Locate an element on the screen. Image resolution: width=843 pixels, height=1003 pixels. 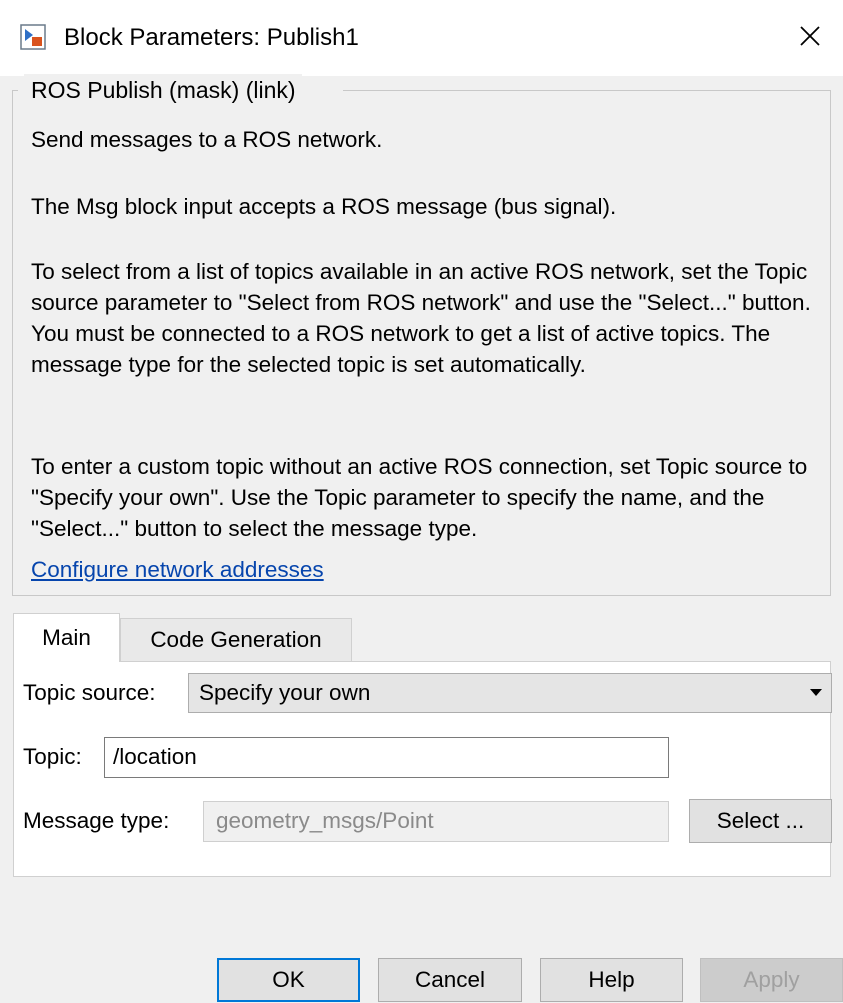
close-button is located at coordinates (810, 38).